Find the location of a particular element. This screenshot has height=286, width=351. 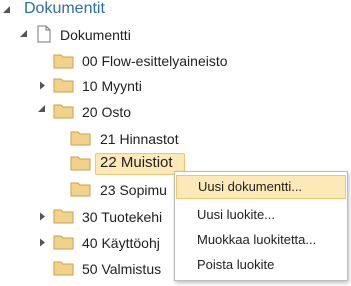

tree-node-dokumentti: Dokumentti is located at coordinates (95, 35).